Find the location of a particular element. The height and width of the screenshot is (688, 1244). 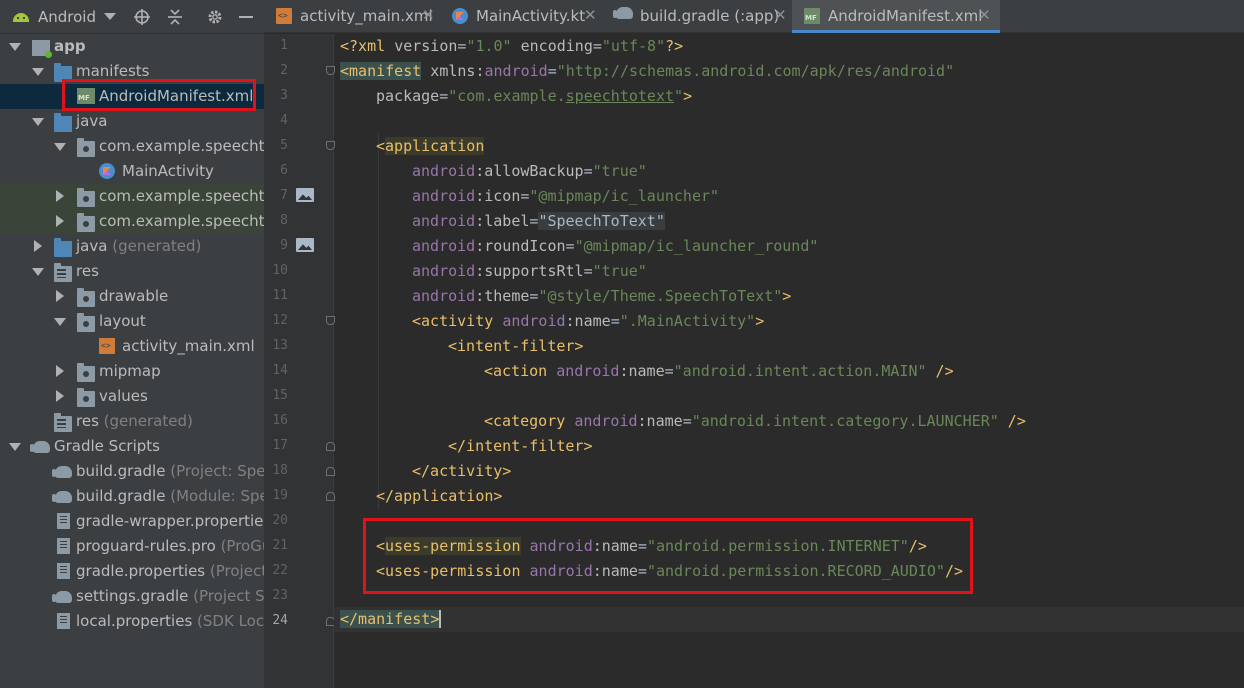

tree-item-gradle-wrapper-properties: gradle-wrapper.properties ( is located at coordinates (132, 521).